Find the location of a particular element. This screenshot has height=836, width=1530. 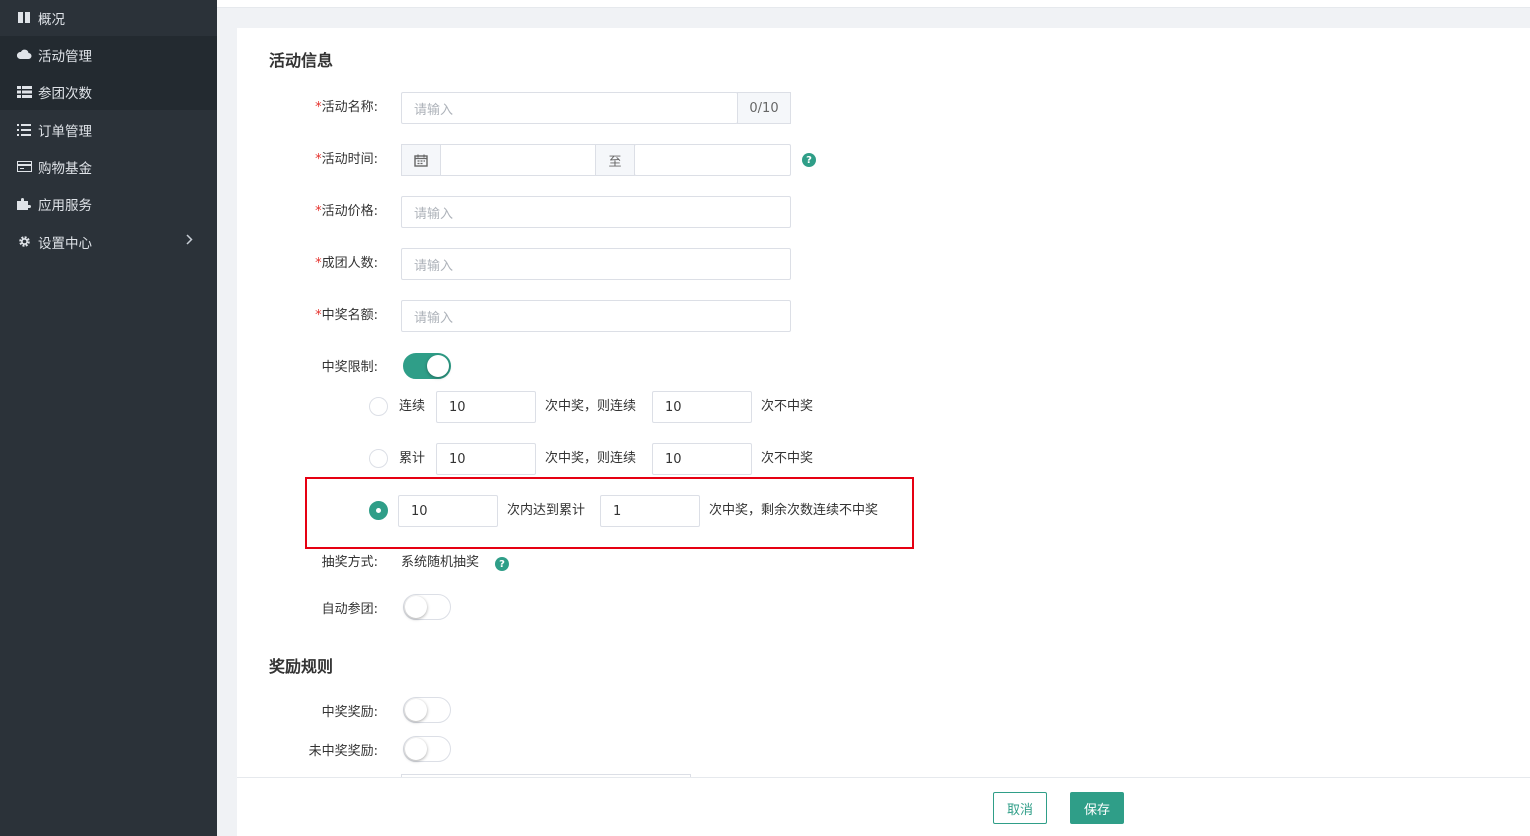

calendar-icon is located at coordinates (421, 160).